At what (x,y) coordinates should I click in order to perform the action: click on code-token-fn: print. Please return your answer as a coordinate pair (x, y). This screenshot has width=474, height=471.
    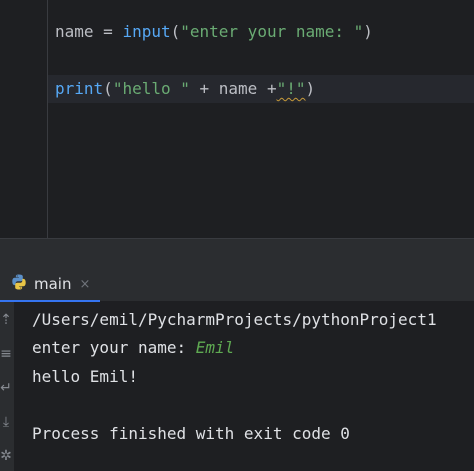
    Looking at the image, I should click on (79, 88).